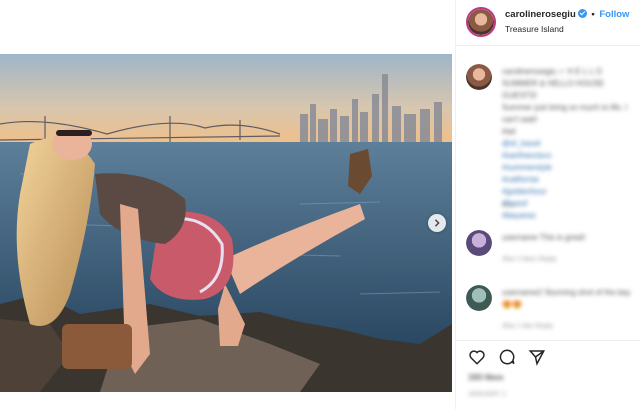  I want to click on caption-hashtag: #goldenhour, so click(569, 192).